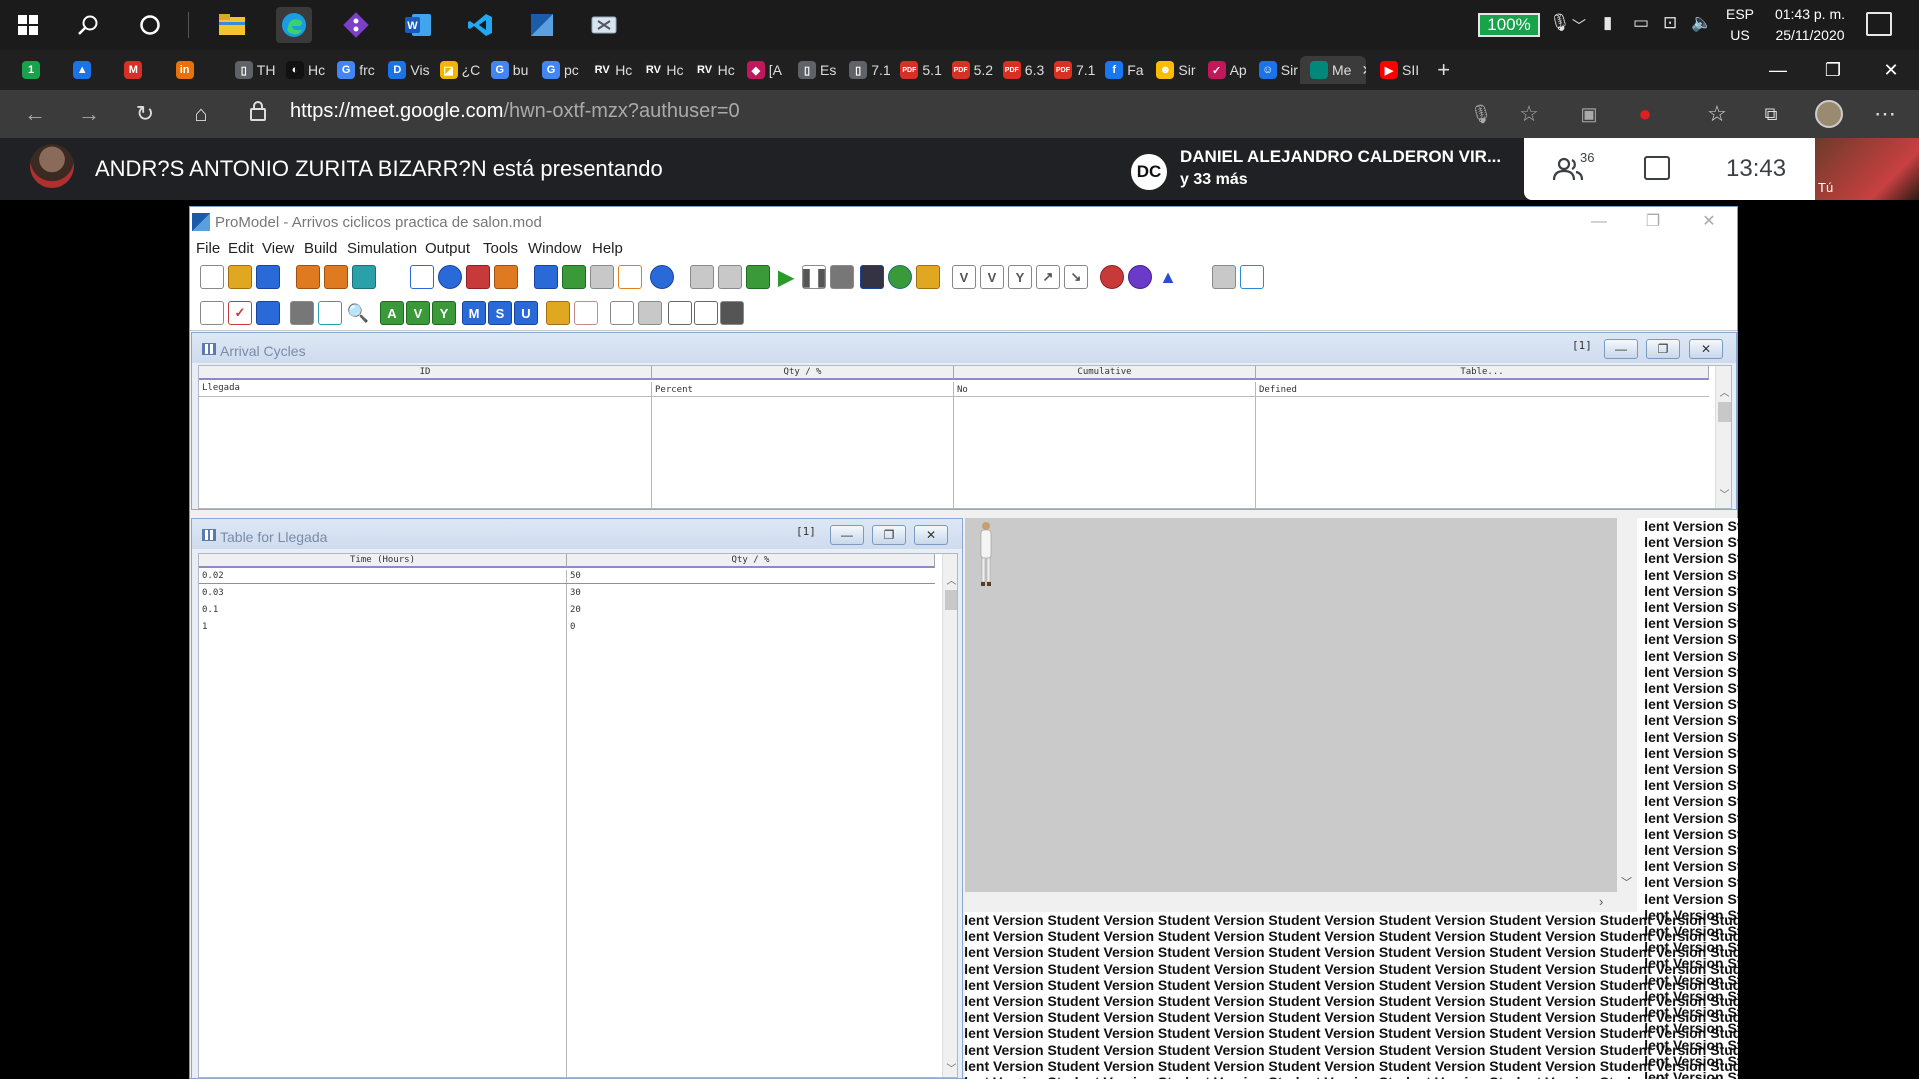 Image resolution: width=1919 pixels, height=1079 pixels. What do you see at coordinates (383, 561) in the screenshot?
I see `column-header-time: Time (Hours)` at bounding box center [383, 561].